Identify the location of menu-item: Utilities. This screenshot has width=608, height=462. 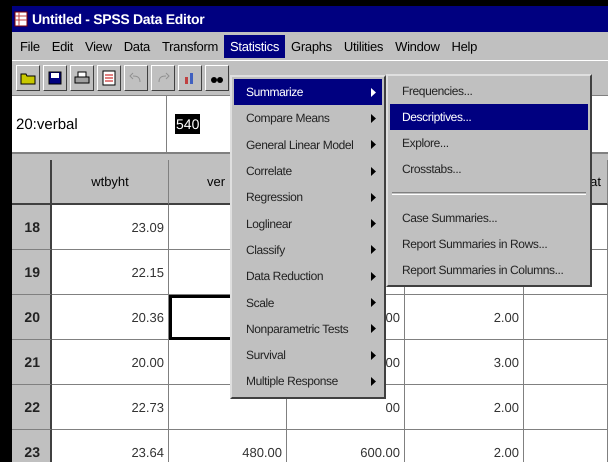
(364, 46).